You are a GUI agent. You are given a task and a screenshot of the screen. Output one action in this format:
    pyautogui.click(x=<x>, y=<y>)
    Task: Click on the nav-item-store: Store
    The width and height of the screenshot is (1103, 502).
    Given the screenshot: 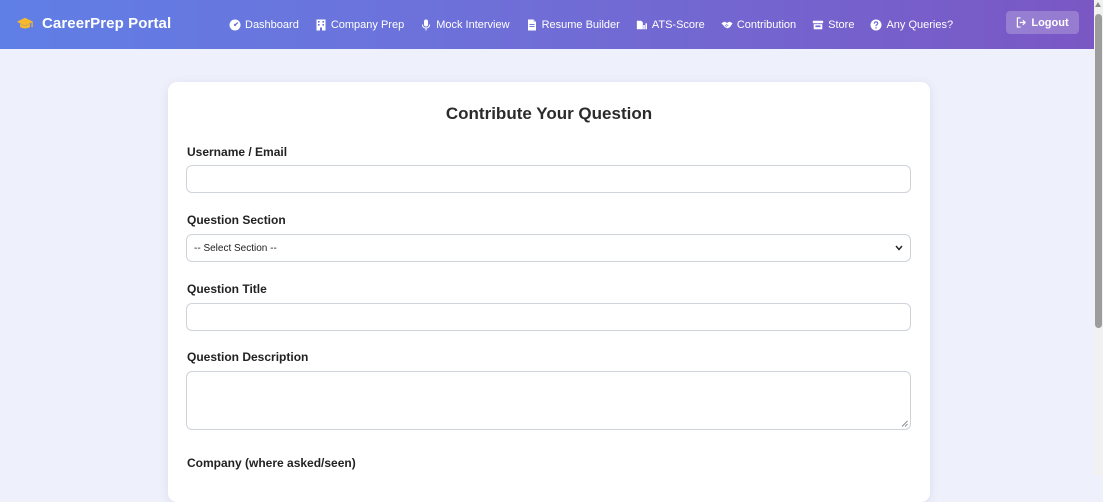 What is the action you would take?
    pyautogui.click(x=833, y=25)
    